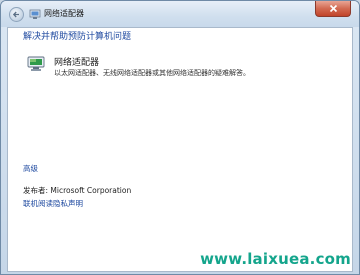 The image size is (360, 275). I want to click on back-button, so click(16, 14).